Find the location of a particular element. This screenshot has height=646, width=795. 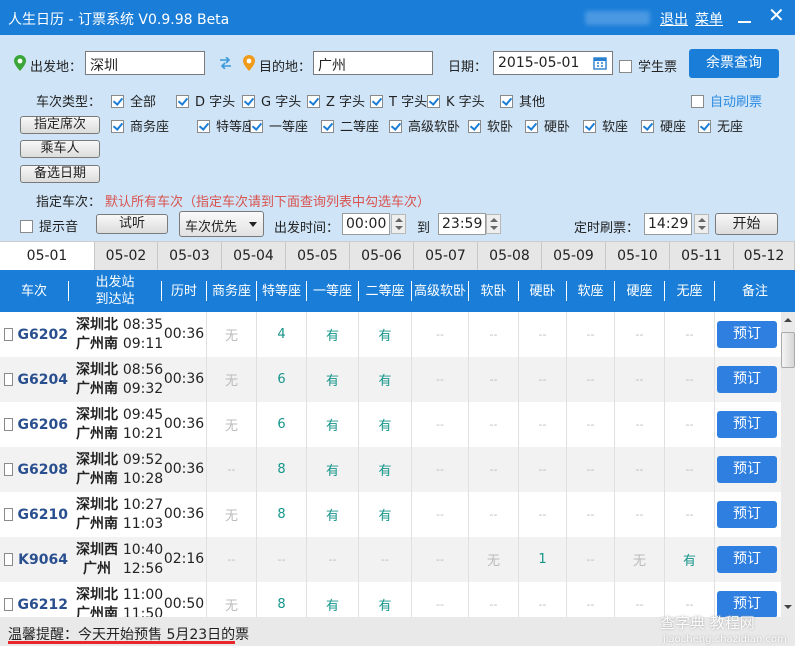

train-type-checkbox: 全部 is located at coordinates (133, 100).